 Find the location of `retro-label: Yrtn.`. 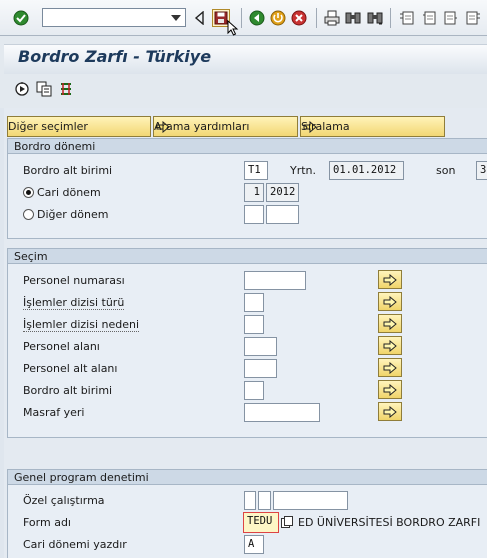

retro-label: Yrtn. is located at coordinates (303, 170).